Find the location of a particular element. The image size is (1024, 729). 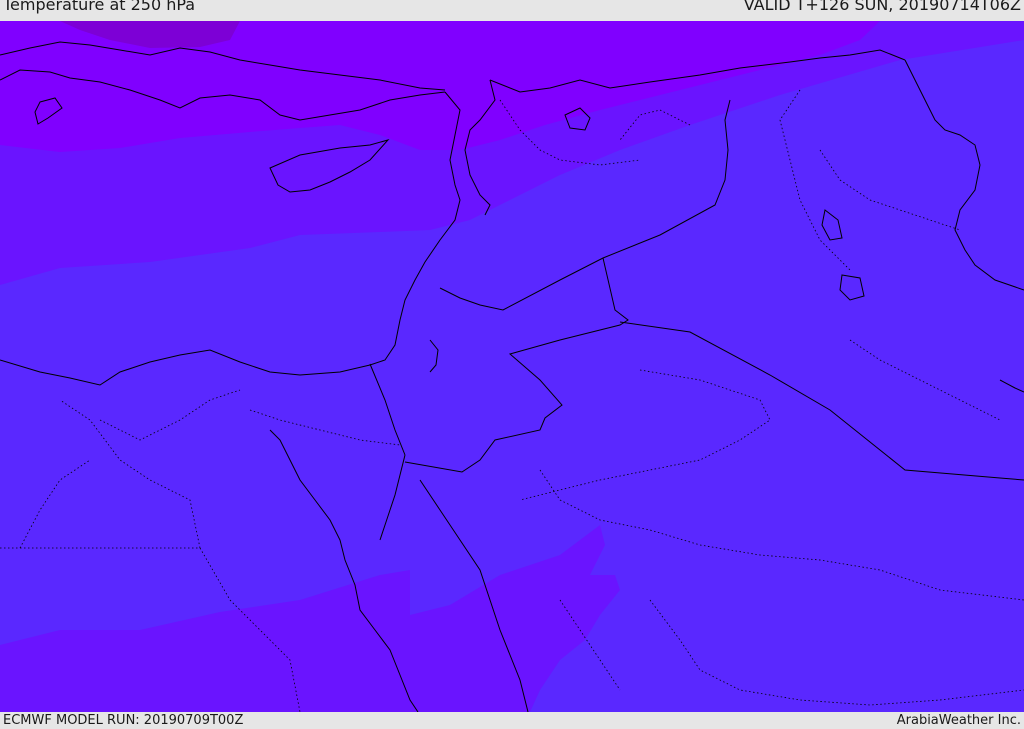

credit-label: ArabiaWeather Inc. is located at coordinates (958, 720).